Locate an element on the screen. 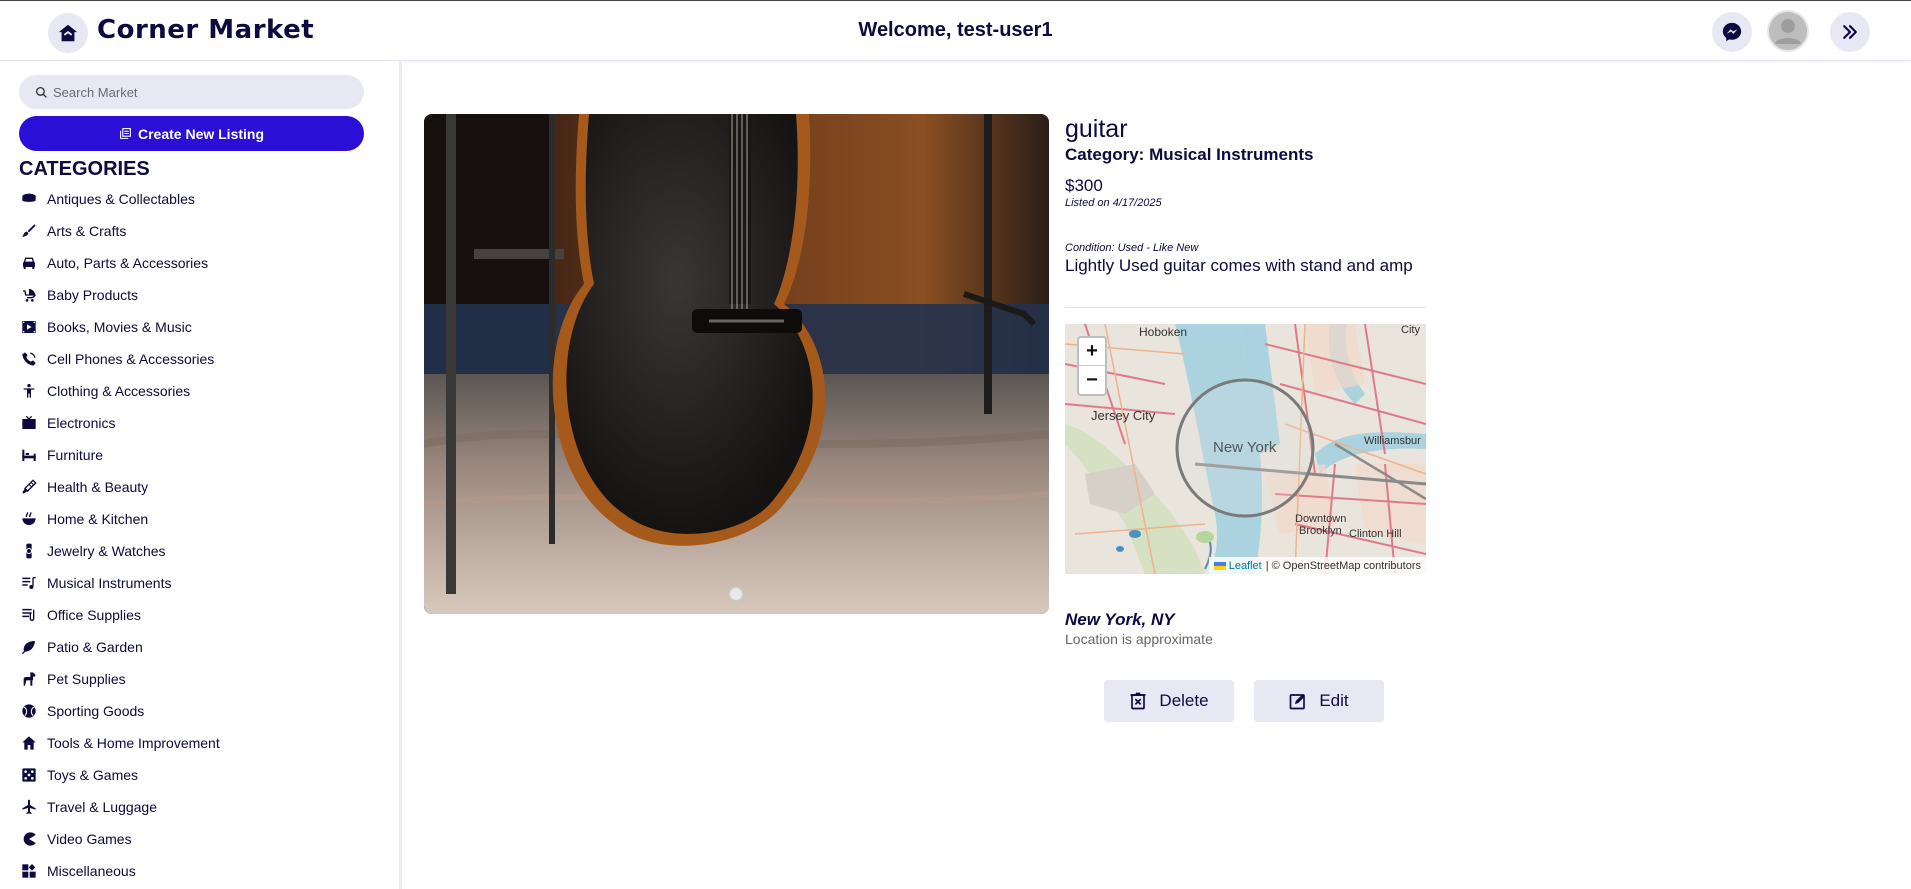 Image resolution: width=1911 pixels, height=889 pixels. leaflet-link: Leaflet is located at coordinates (1245, 566).